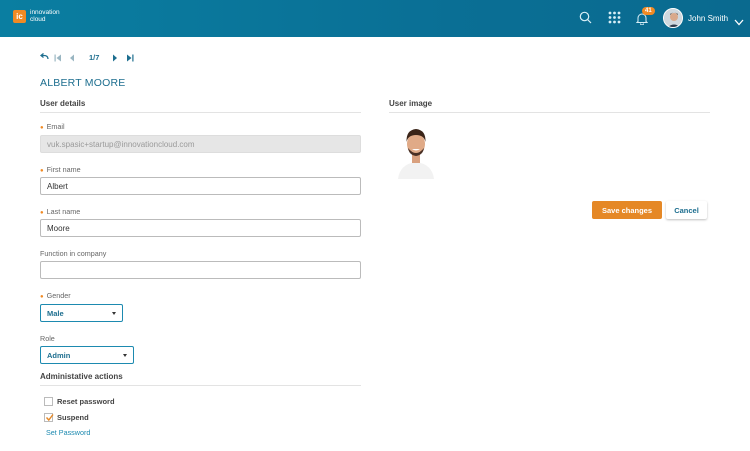  I want to click on last-page-icon, so click(130, 59).